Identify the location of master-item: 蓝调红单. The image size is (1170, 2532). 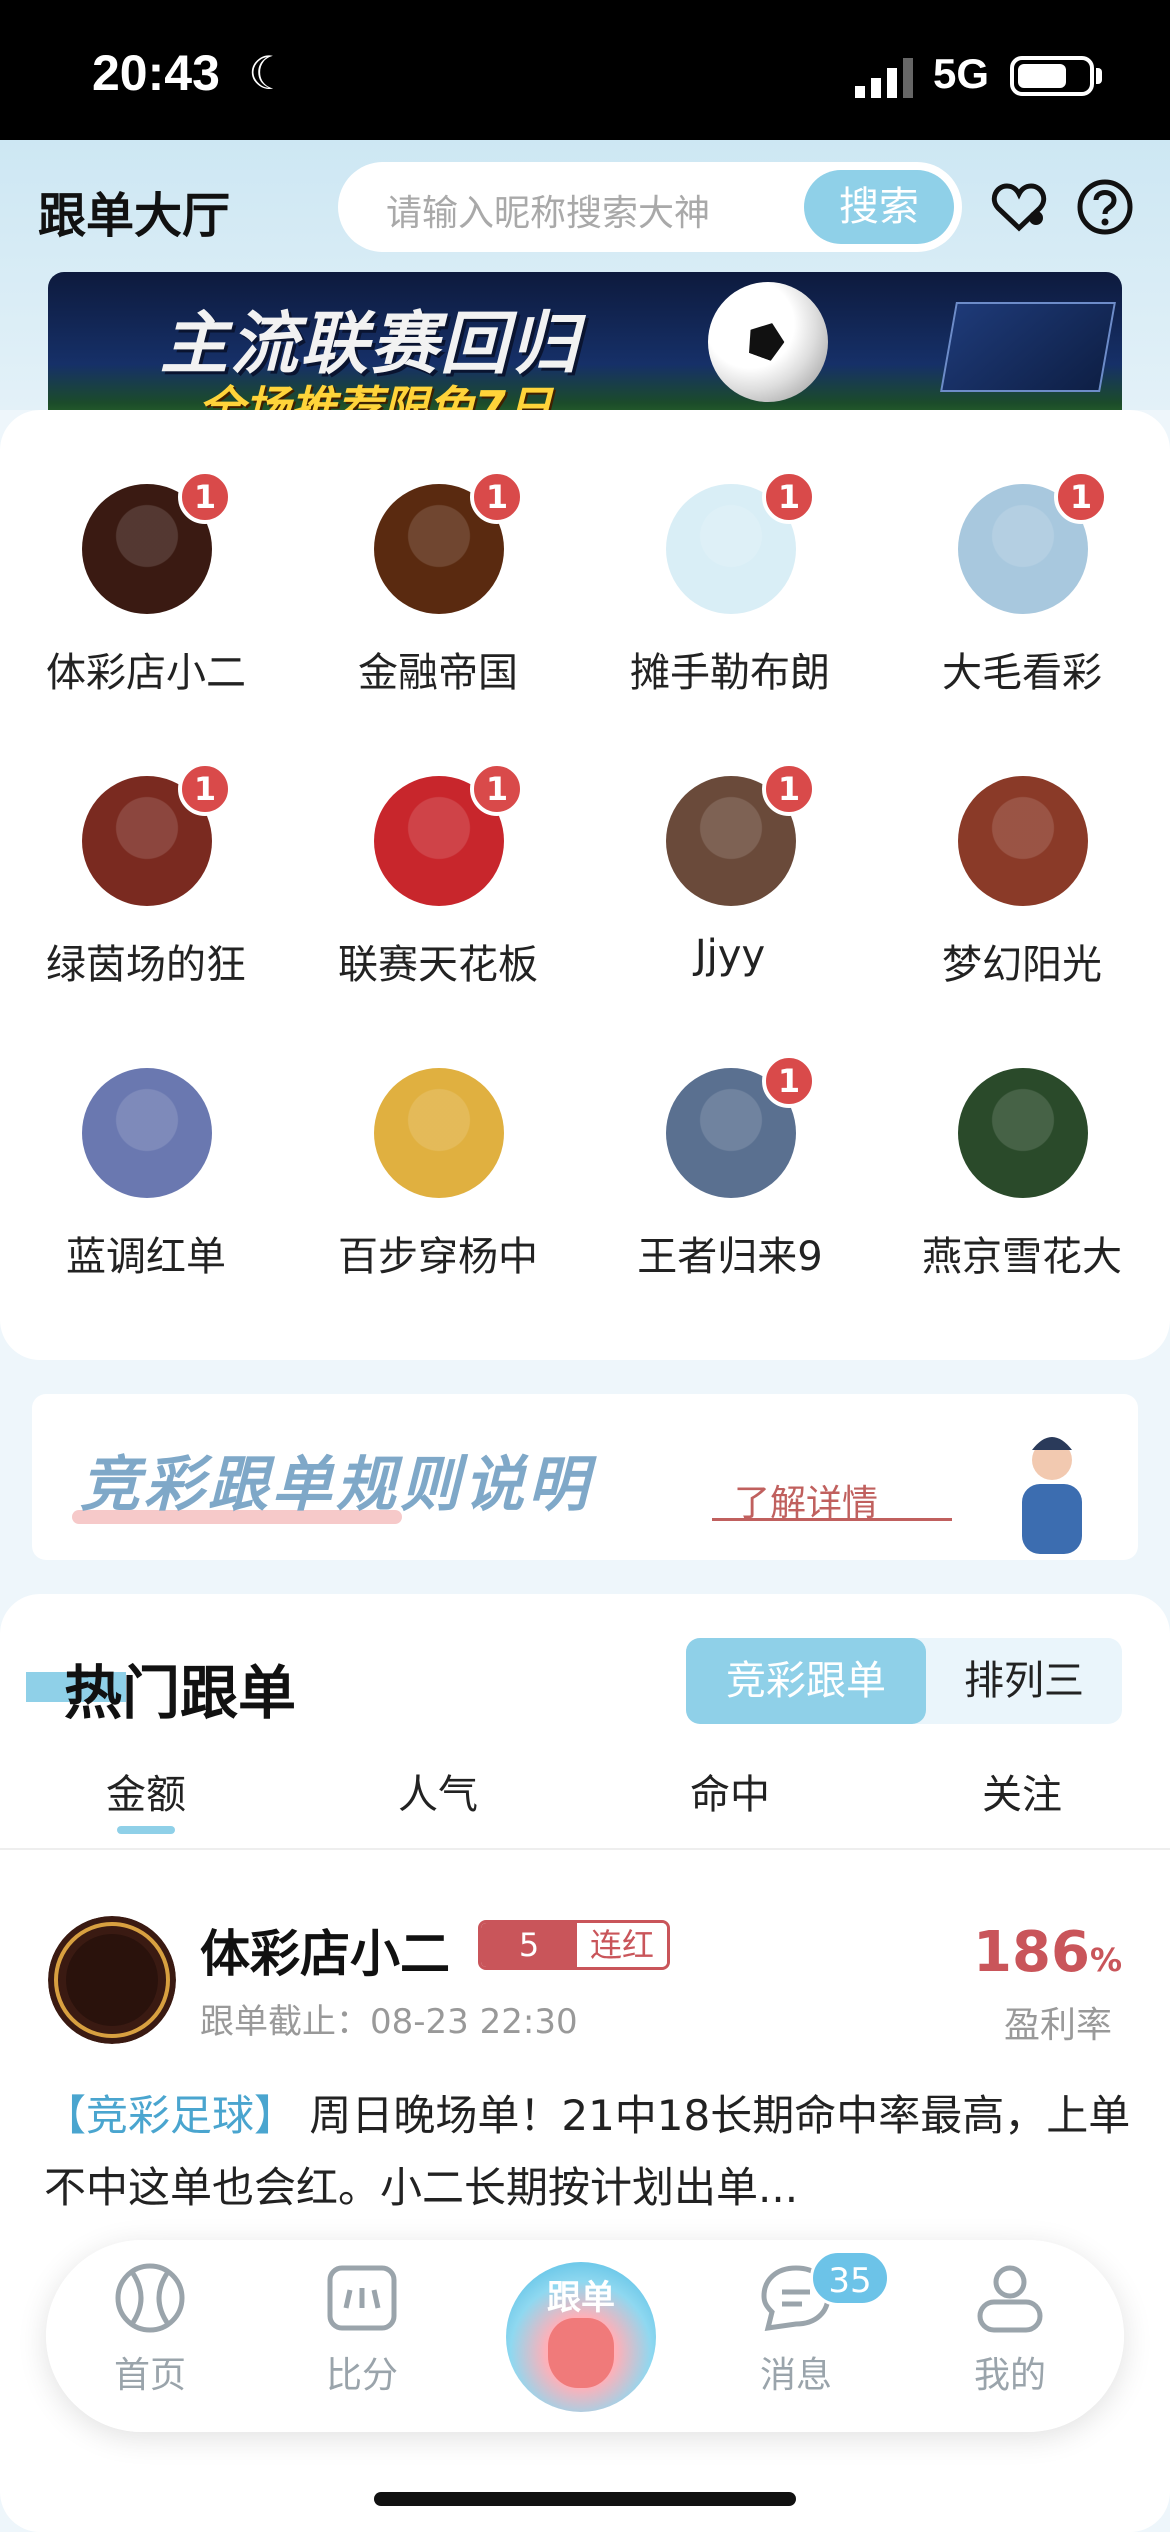
(146, 1188).